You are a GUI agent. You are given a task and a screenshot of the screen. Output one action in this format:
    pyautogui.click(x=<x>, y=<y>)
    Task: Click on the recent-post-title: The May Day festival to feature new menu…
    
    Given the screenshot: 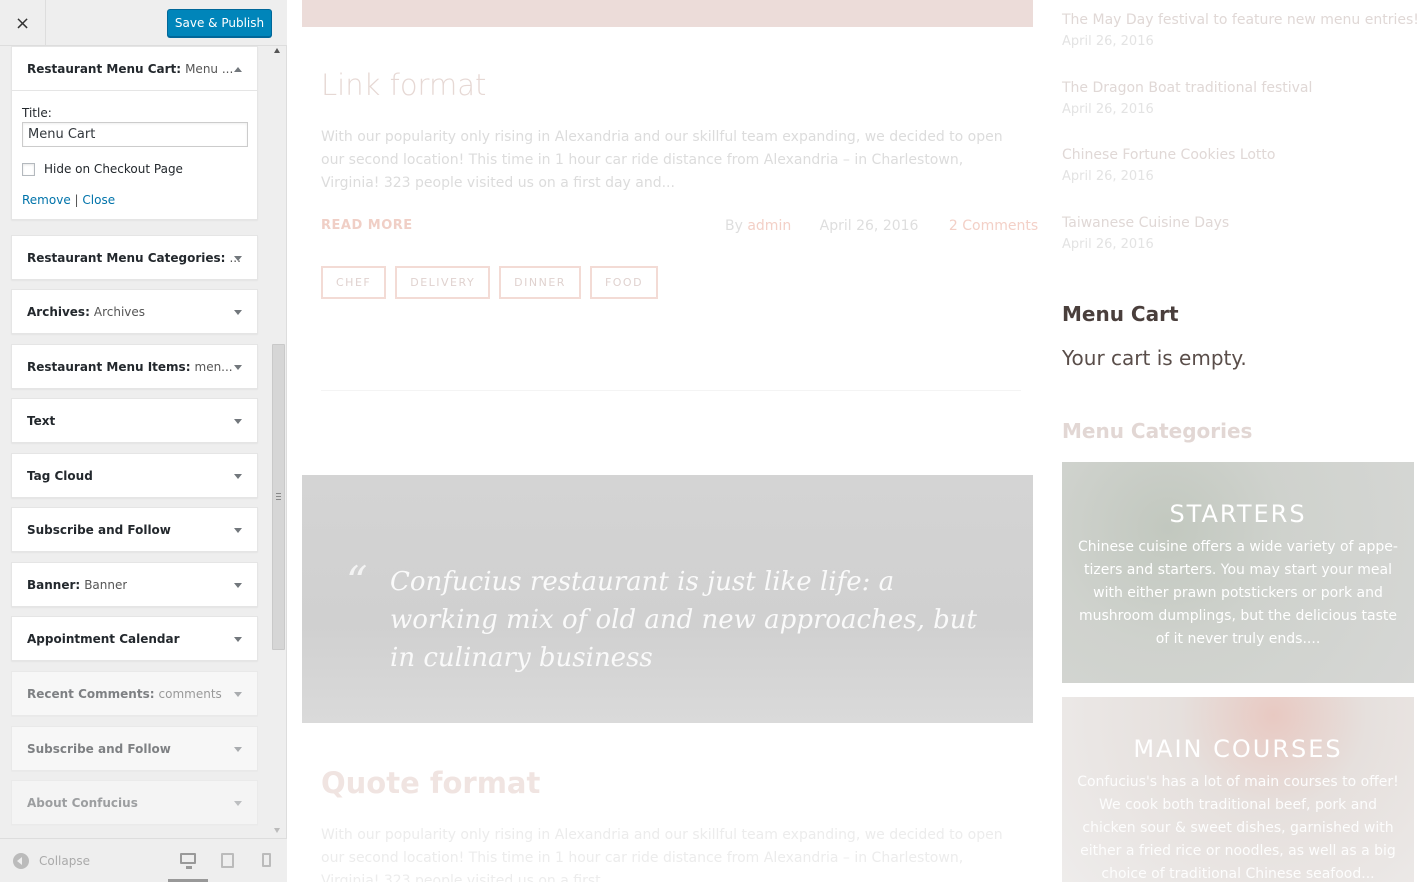 What is the action you would take?
    pyautogui.click(x=1240, y=20)
    